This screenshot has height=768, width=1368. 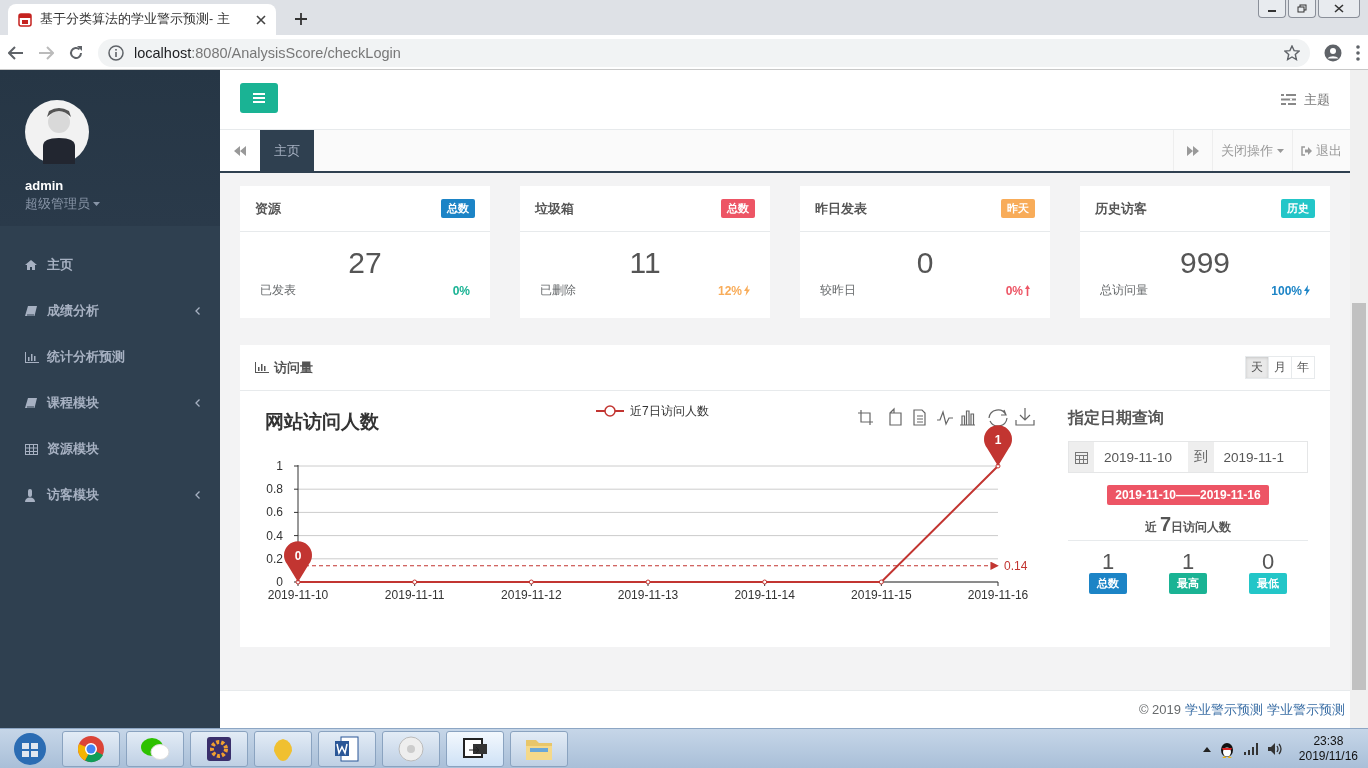 What do you see at coordinates (110, 403) in the screenshot?
I see `sidebar-item: 课程模块` at bounding box center [110, 403].